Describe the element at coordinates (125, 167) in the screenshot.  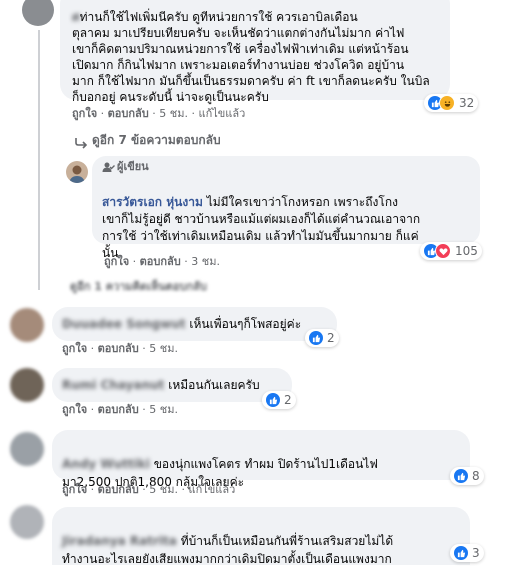
I see `author-badge: ผู้เขียน` at that location.